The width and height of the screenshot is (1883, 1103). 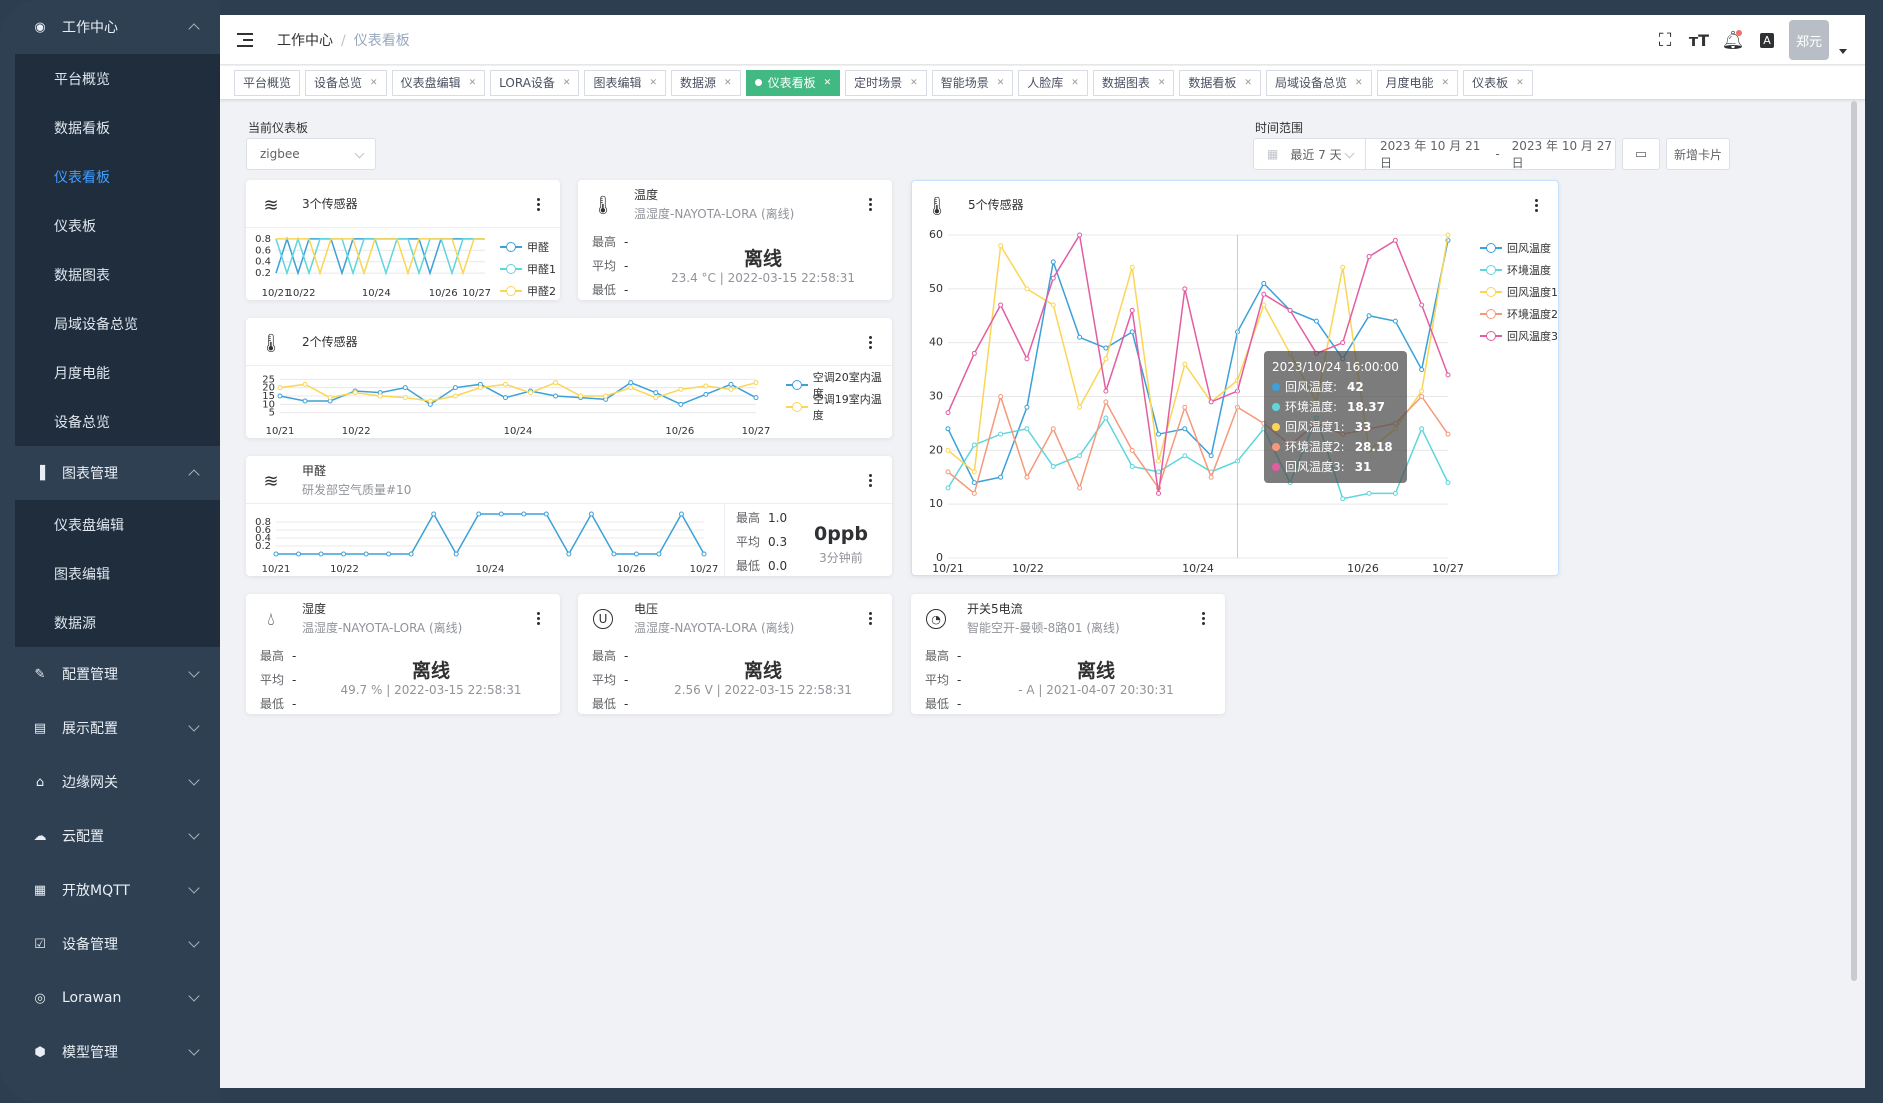 I want to click on legend-item: 回风温度, so click(x=1519, y=248).